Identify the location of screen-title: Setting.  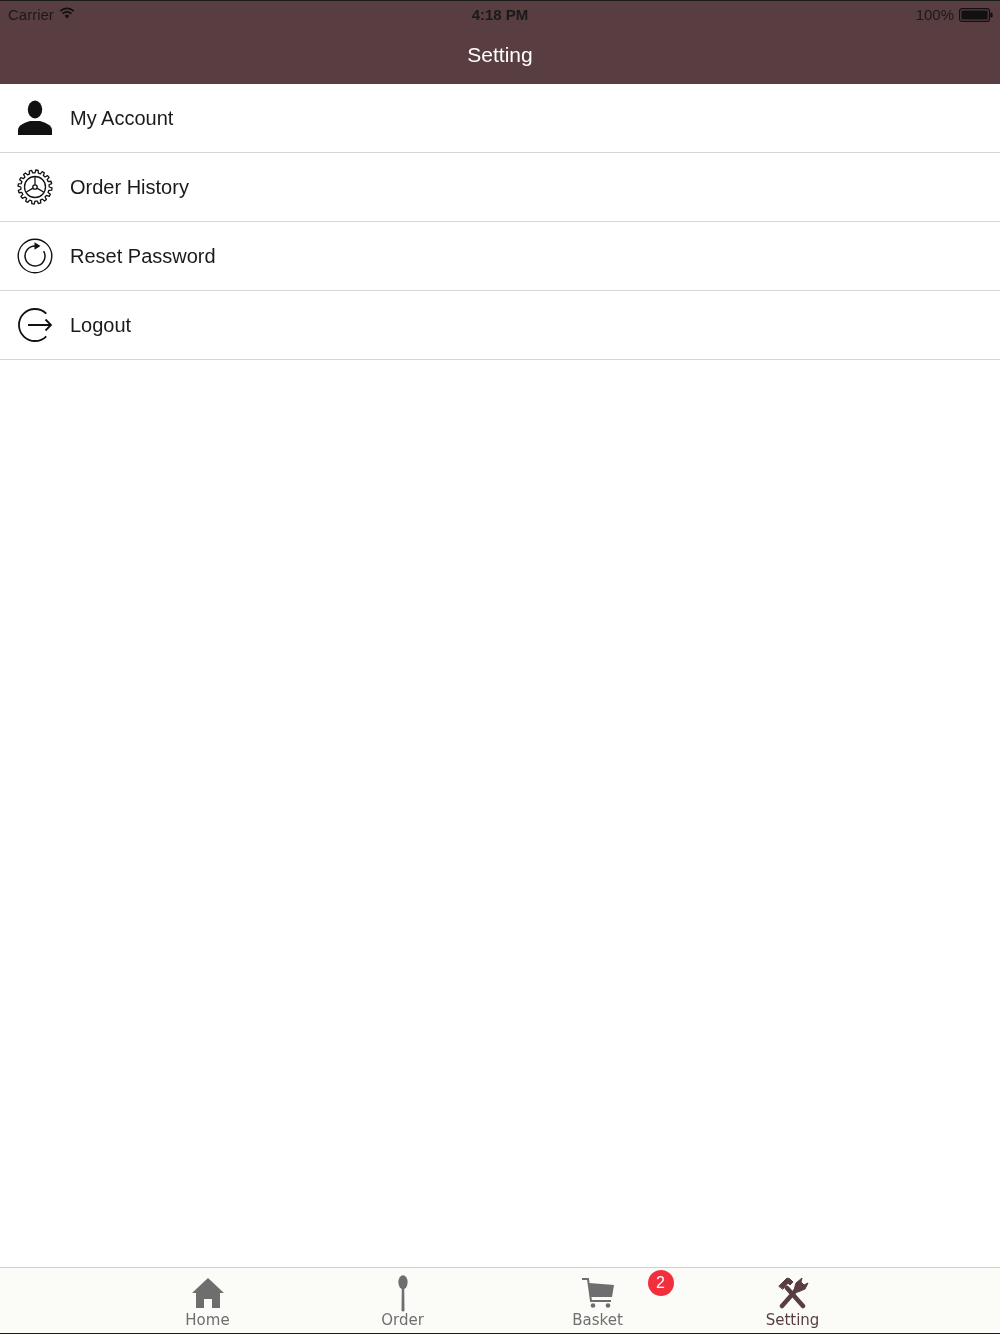
(500, 55).